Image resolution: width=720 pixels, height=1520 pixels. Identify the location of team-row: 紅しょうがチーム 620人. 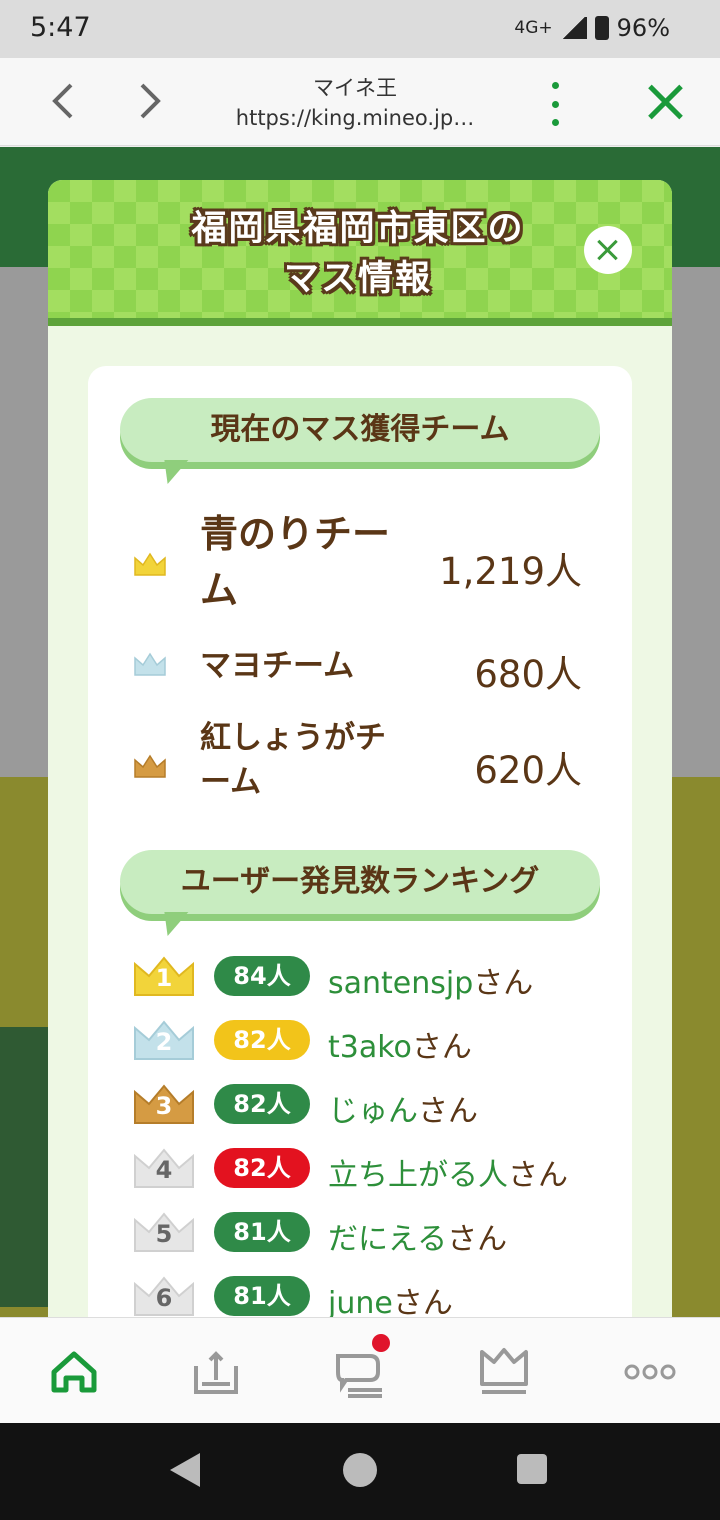
(360, 766).